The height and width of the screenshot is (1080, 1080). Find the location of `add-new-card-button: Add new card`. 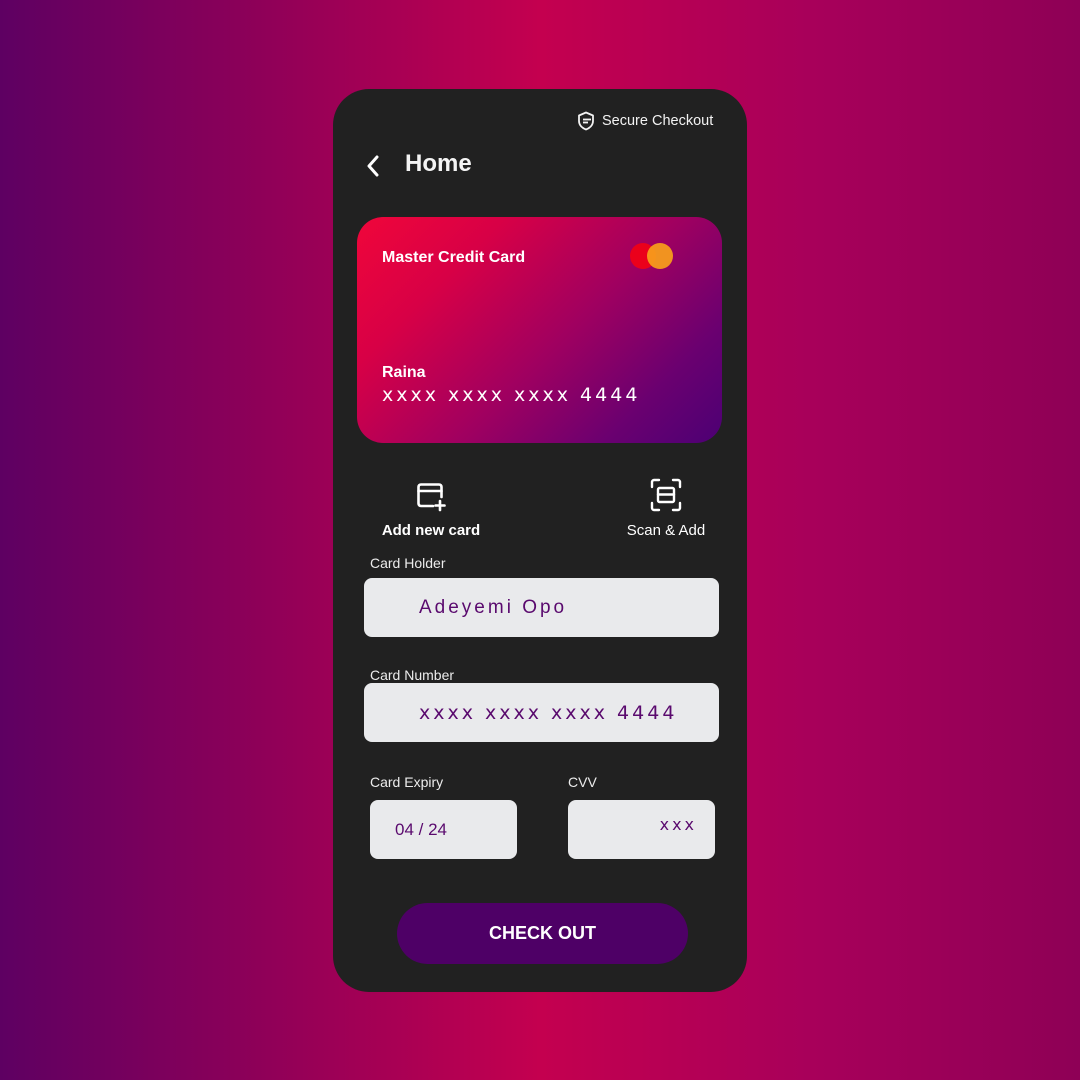

add-new-card-button: Add new card is located at coordinates (431, 509).